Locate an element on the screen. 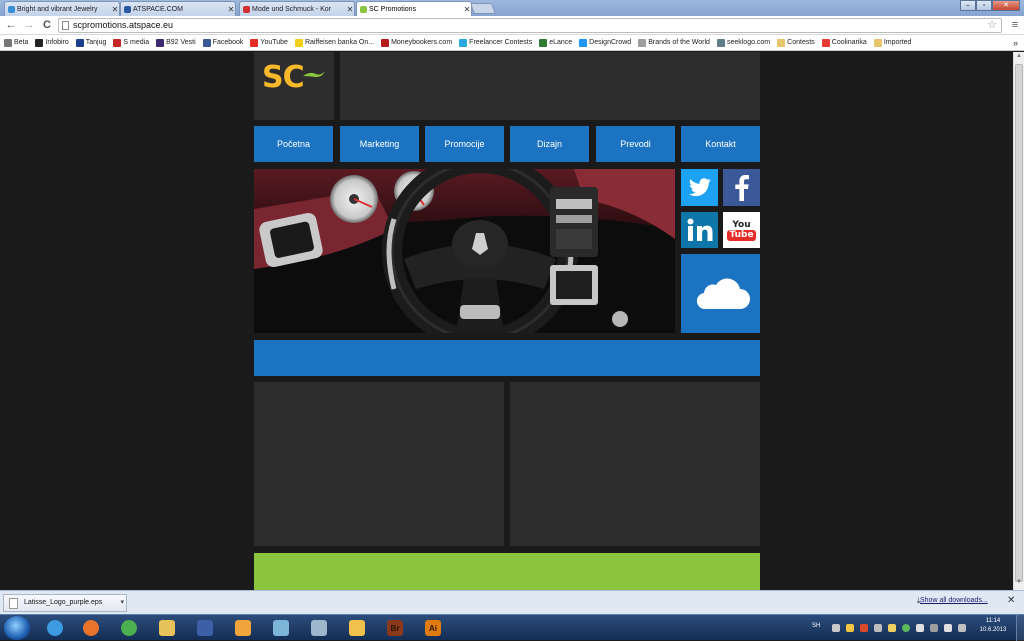 The height and width of the screenshot is (641, 1024). bookmark-label: Facebook is located at coordinates (228, 42).